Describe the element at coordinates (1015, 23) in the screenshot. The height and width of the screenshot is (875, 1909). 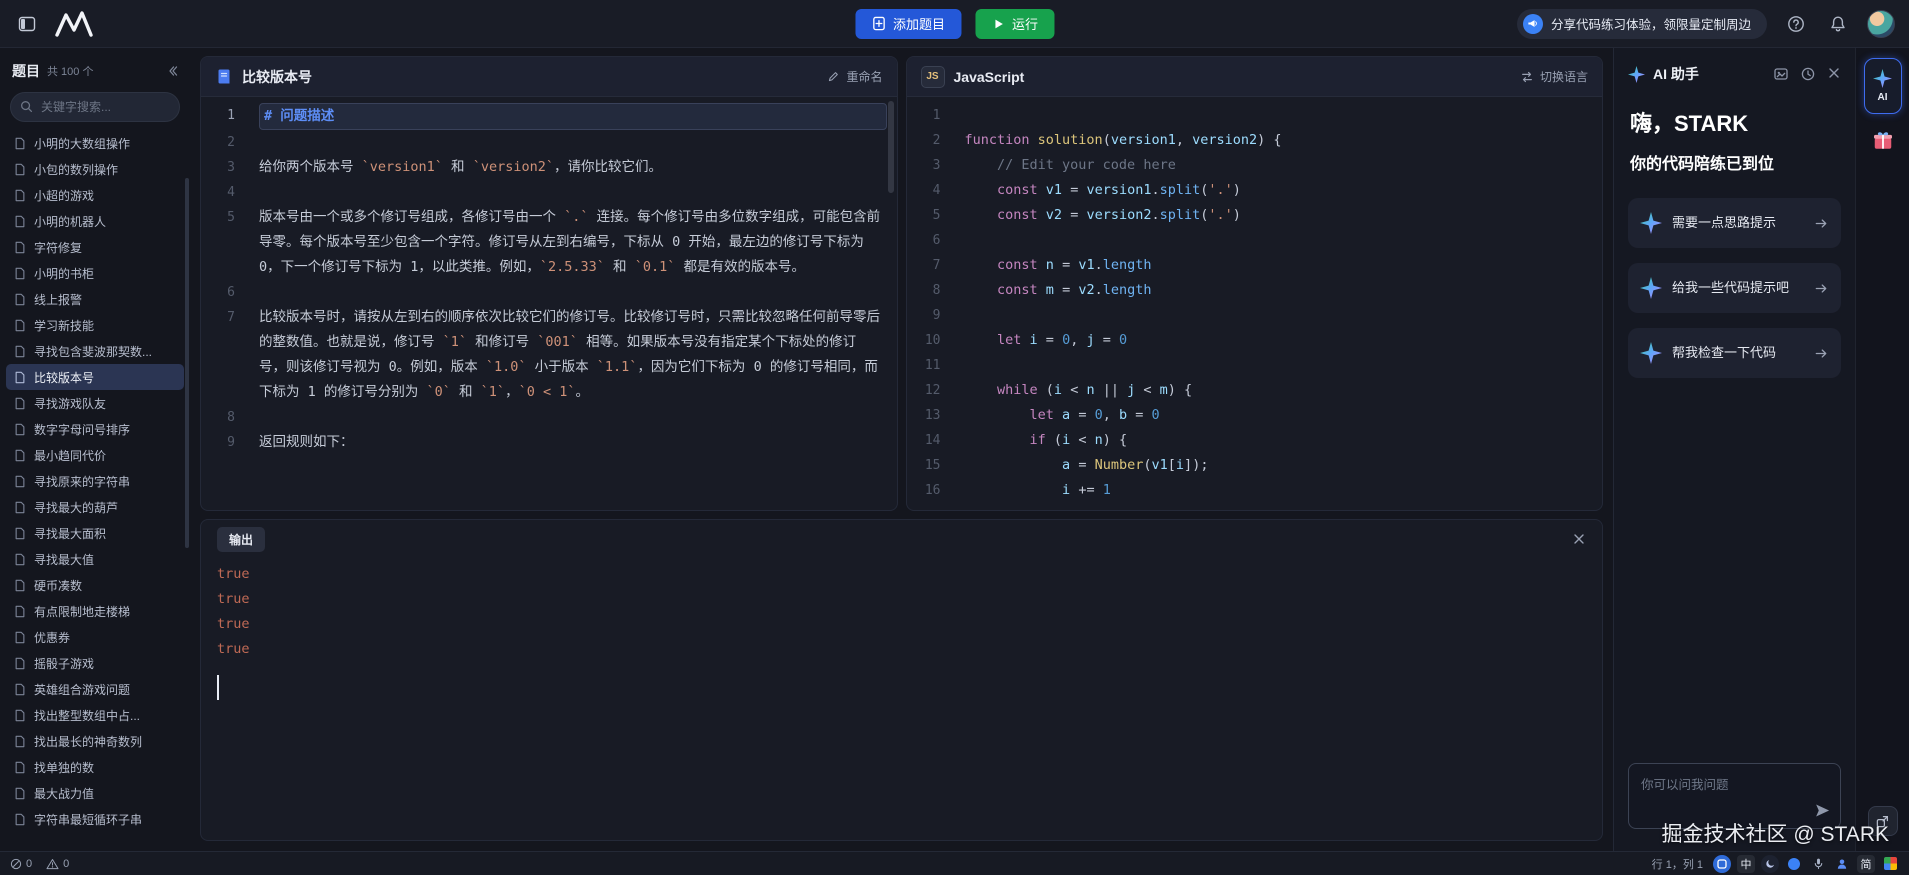
I see `run-button: 运行` at that location.